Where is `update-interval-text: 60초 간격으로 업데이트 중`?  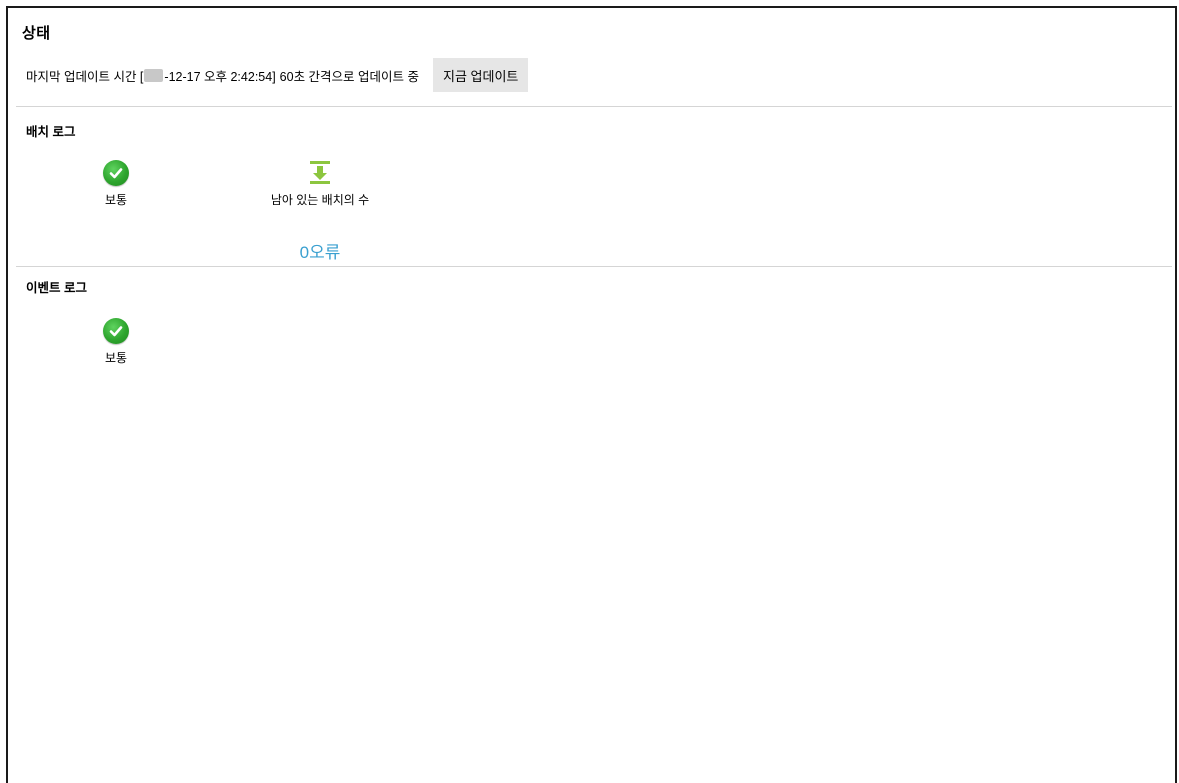
update-interval-text: 60초 간격으로 업데이트 중 is located at coordinates (349, 76).